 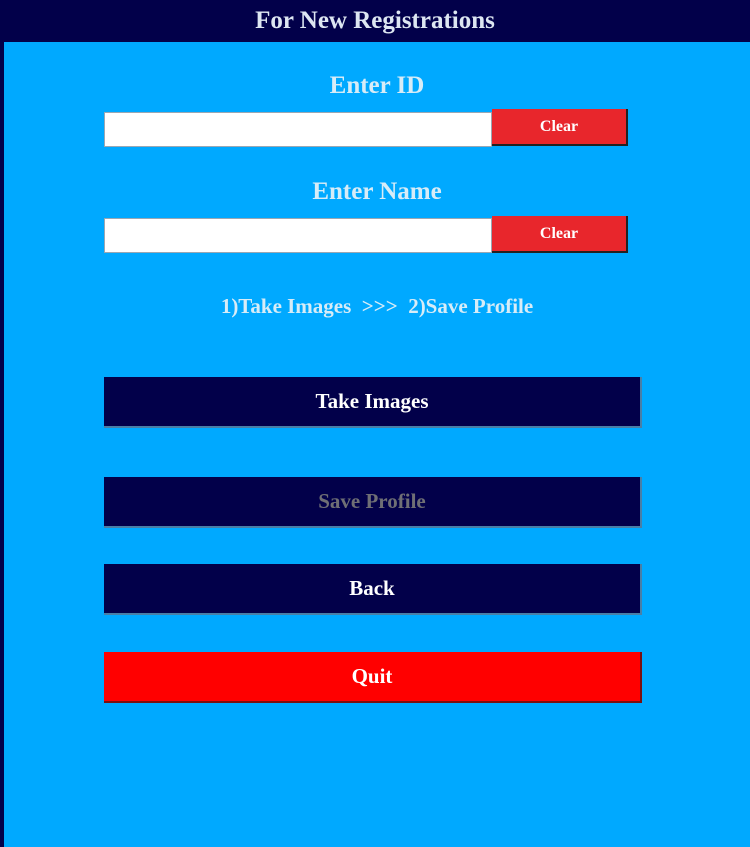 What do you see at coordinates (377, 191) in the screenshot?
I see `name-label: Enter Name` at bounding box center [377, 191].